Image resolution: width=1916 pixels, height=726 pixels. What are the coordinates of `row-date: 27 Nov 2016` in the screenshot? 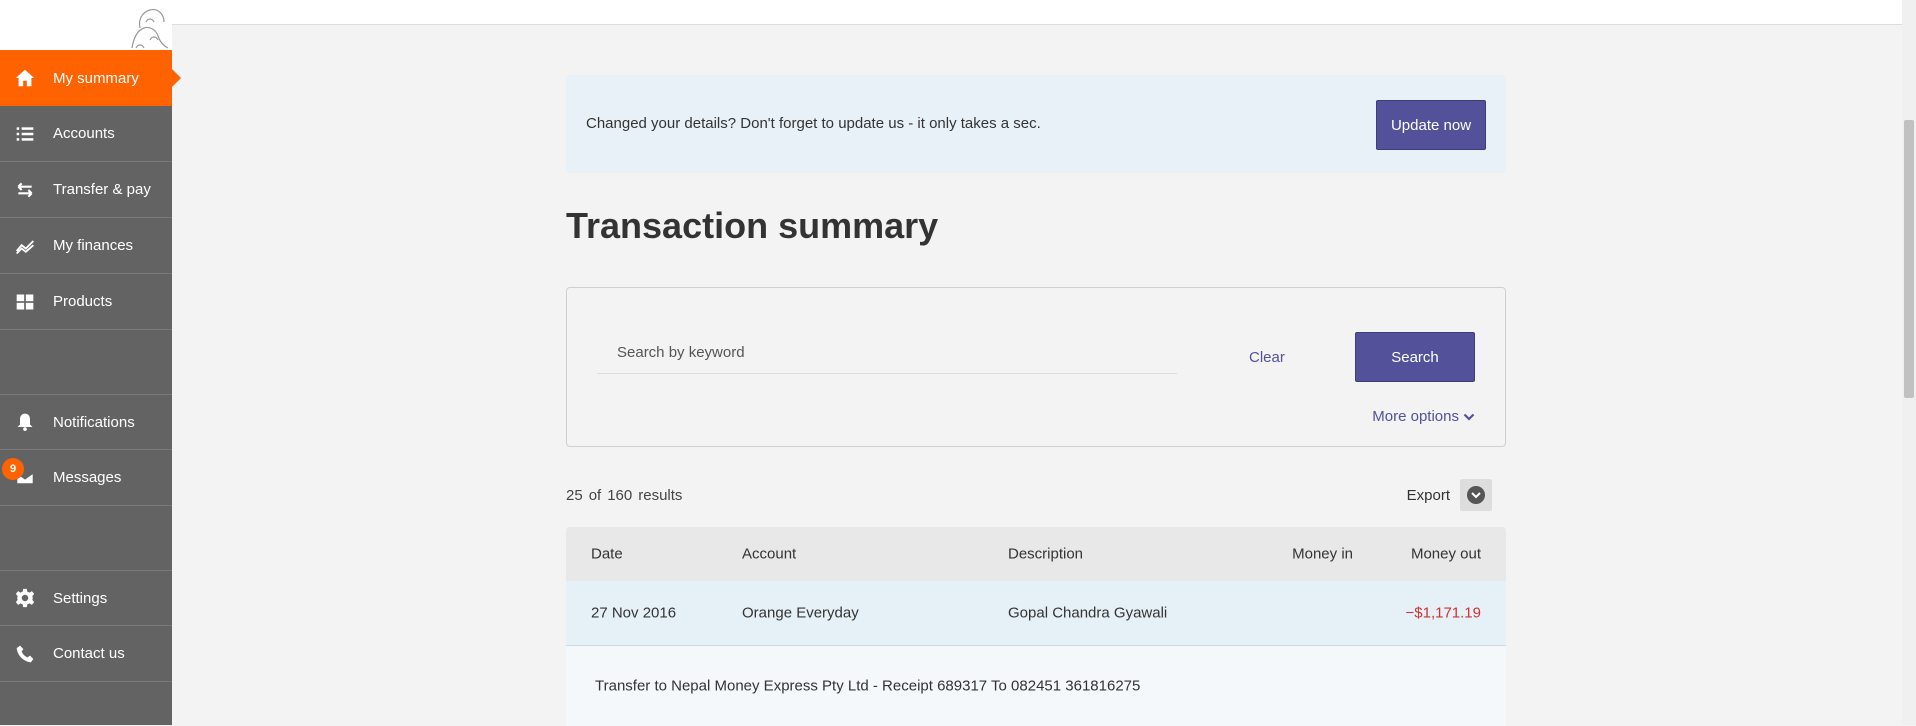 It's located at (634, 613).